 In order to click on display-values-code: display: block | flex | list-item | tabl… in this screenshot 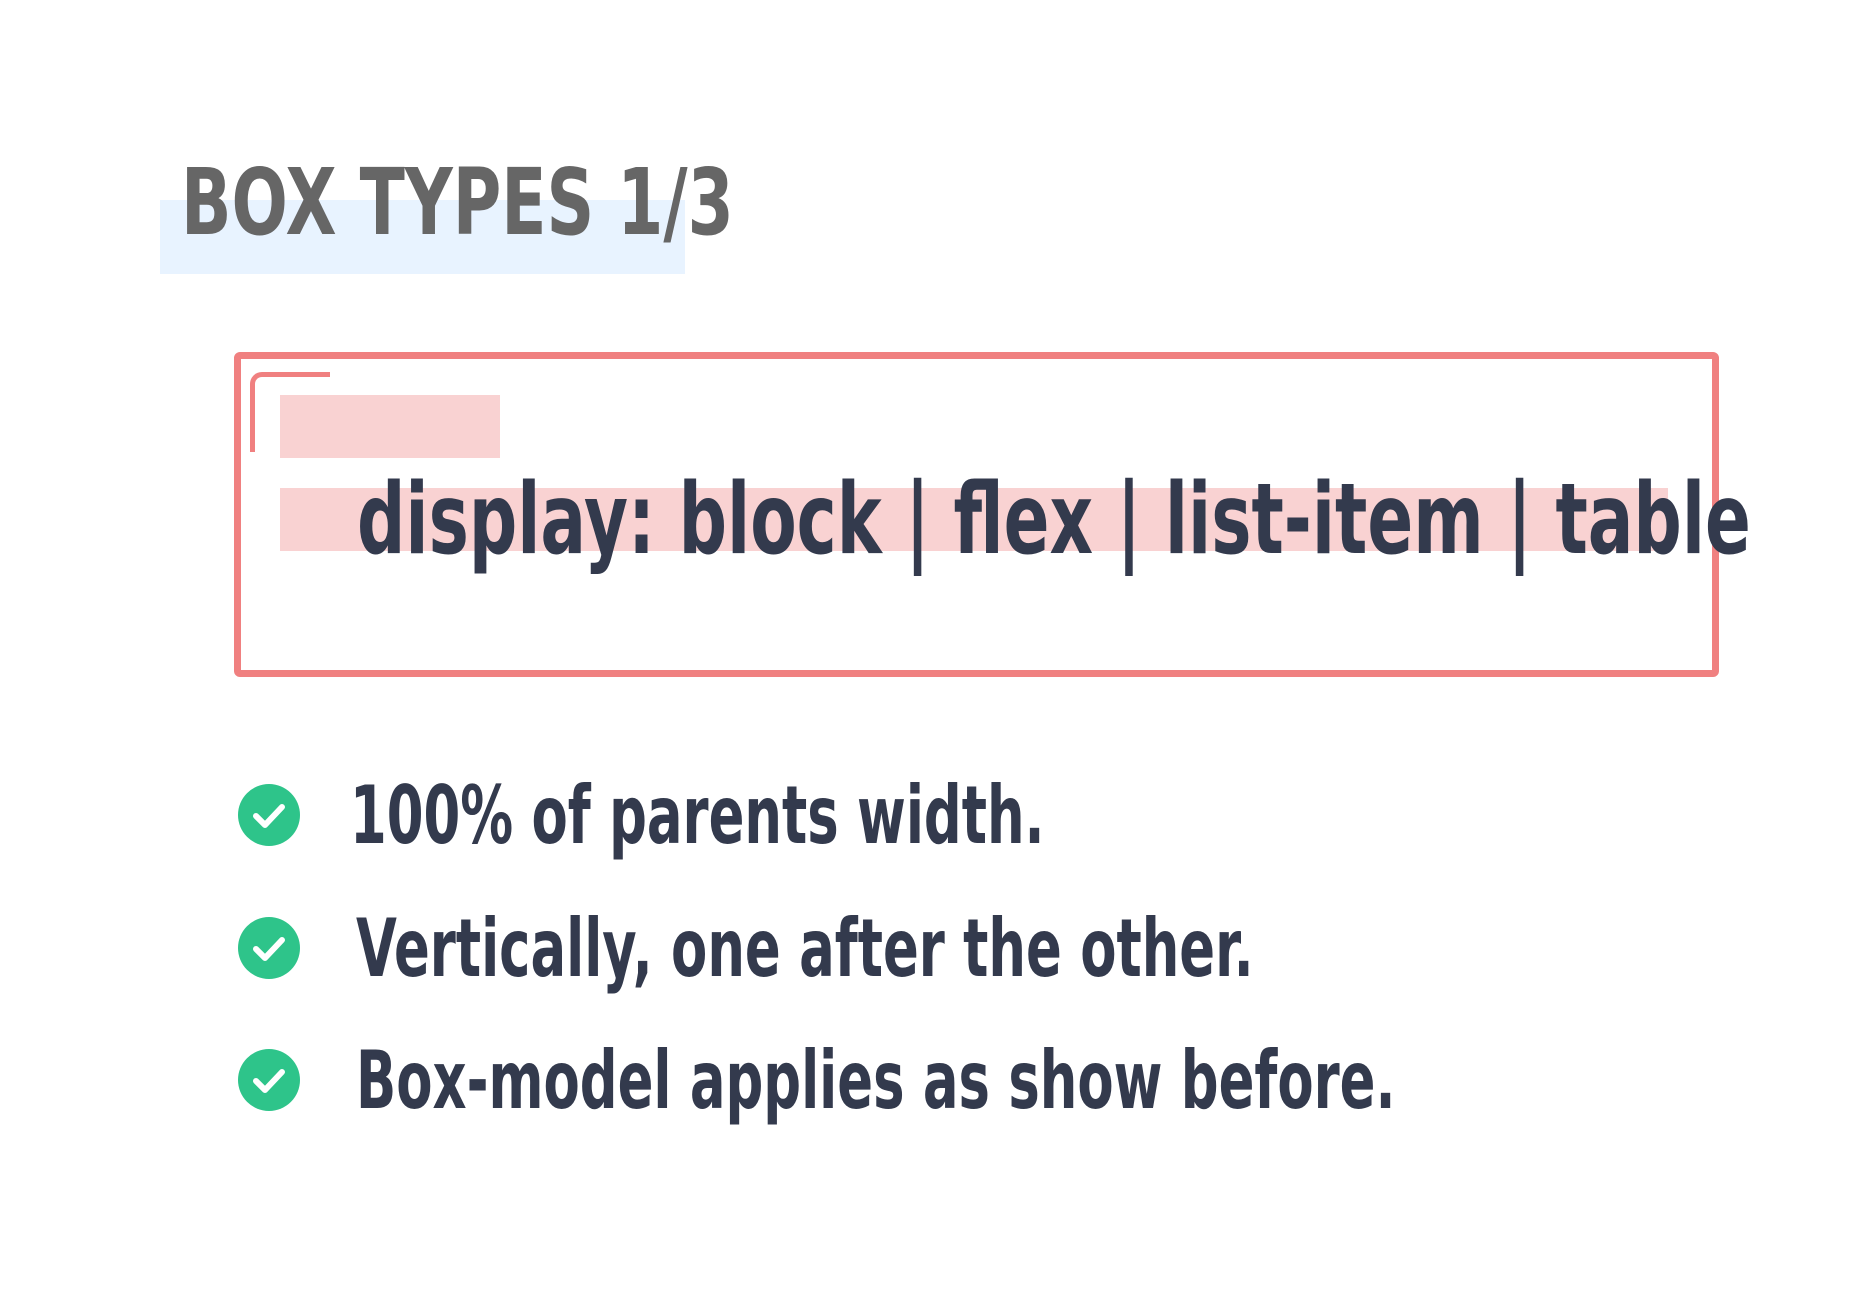, I will do `click(1054, 520)`.